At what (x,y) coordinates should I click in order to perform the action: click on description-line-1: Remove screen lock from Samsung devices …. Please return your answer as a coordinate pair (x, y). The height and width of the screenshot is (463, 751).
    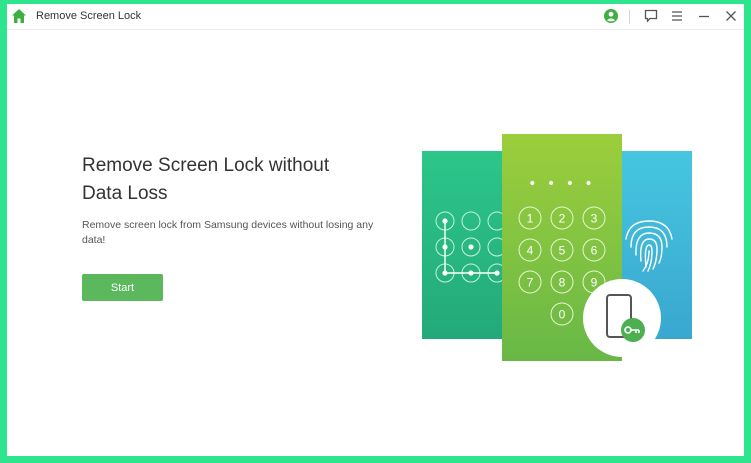
    Looking at the image, I should click on (228, 225).